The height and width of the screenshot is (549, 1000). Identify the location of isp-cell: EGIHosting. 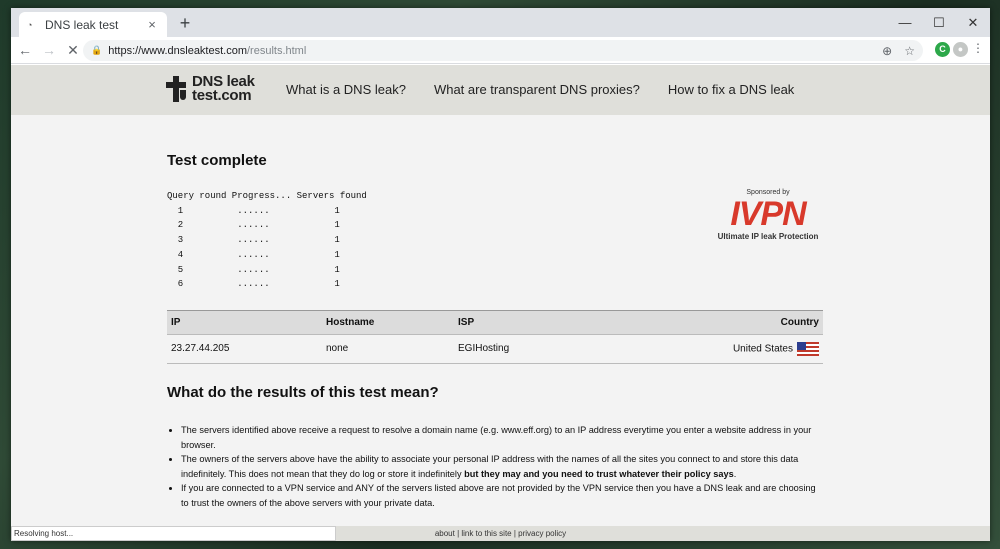
(525, 349).